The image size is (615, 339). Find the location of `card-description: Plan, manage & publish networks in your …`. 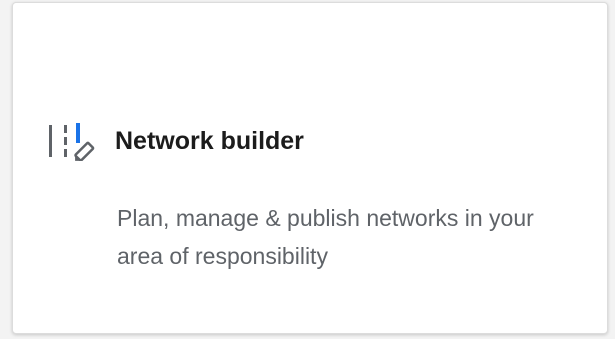

card-description: Plan, manage & publish networks in your … is located at coordinates (325, 237).